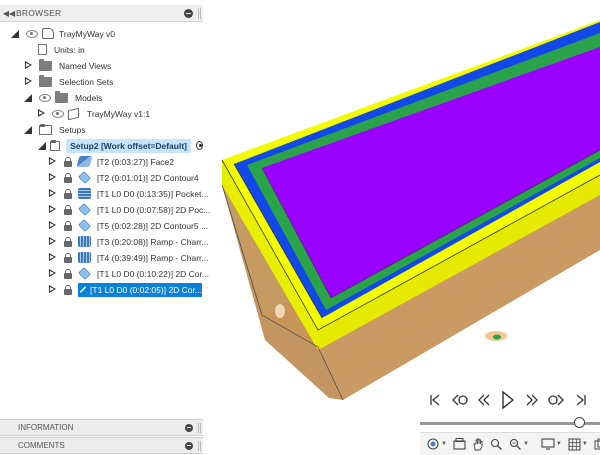 The height and width of the screenshot is (455, 600). What do you see at coordinates (48, 33) in the screenshot?
I see `component-icon` at bounding box center [48, 33].